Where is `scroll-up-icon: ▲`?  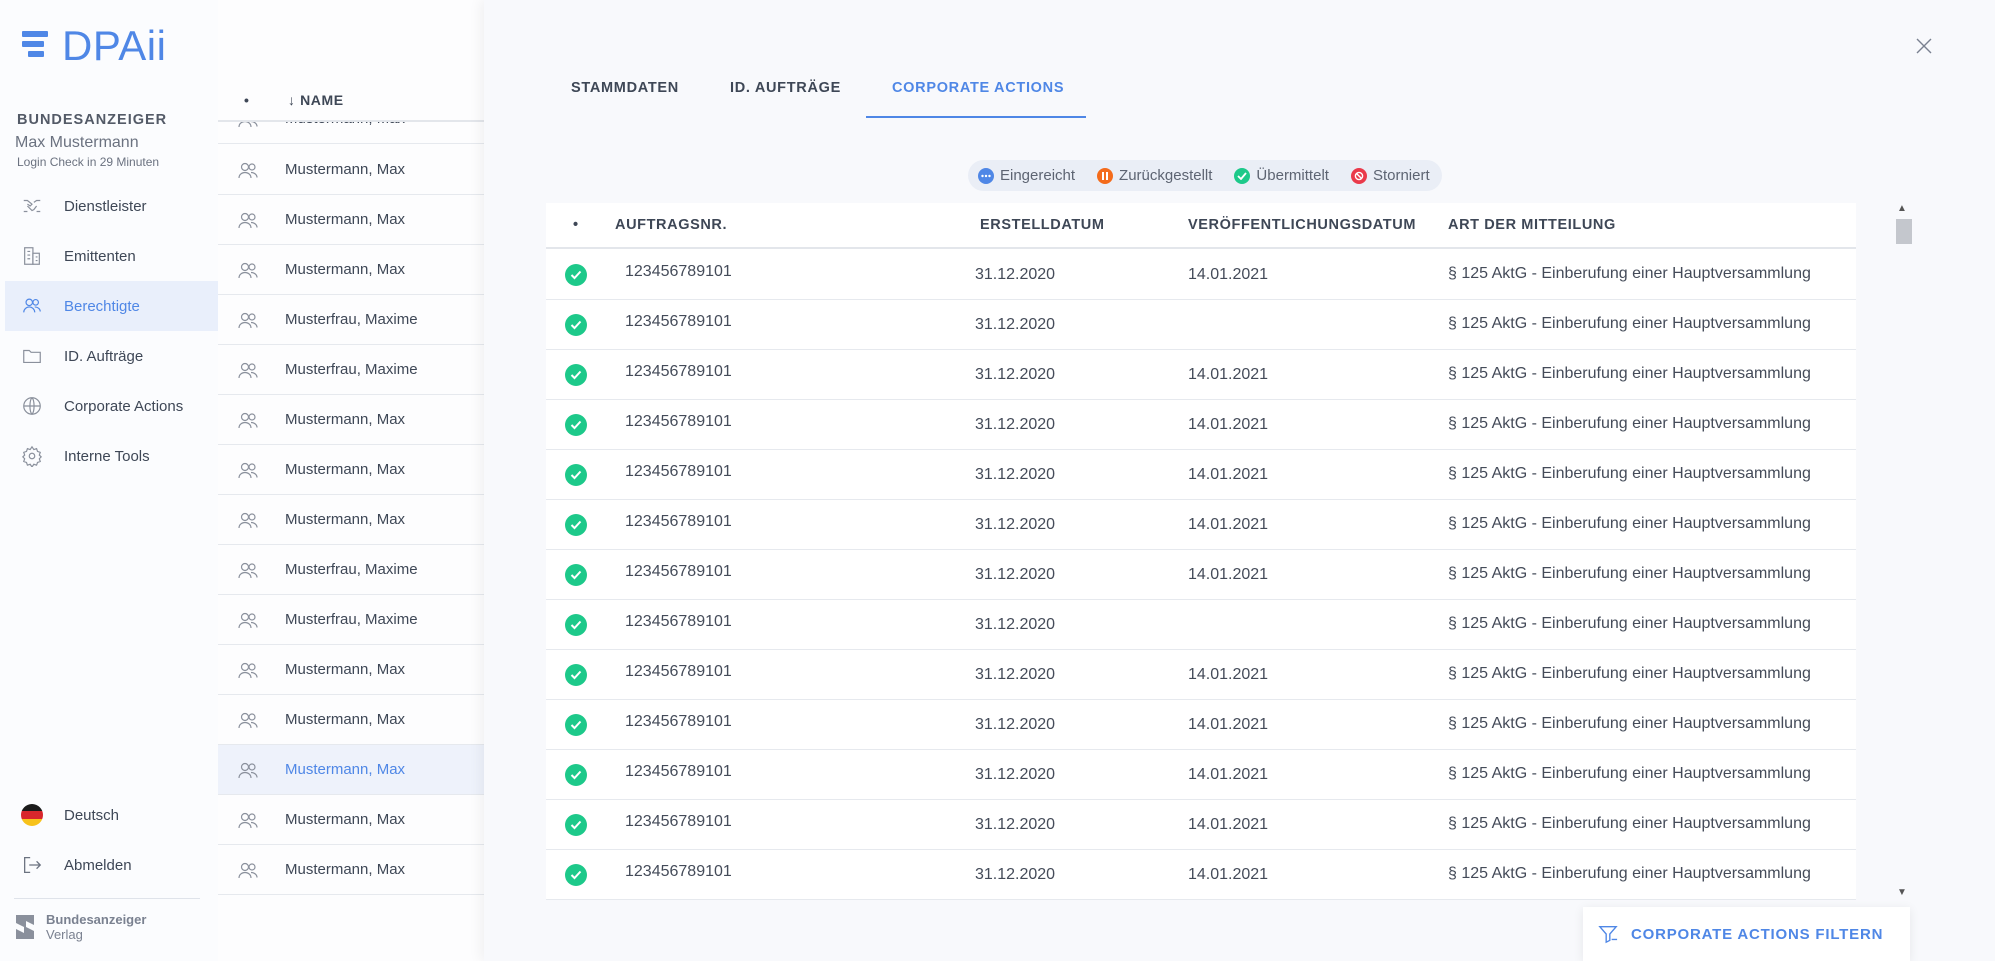 scroll-up-icon: ▲ is located at coordinates (1902, 208).